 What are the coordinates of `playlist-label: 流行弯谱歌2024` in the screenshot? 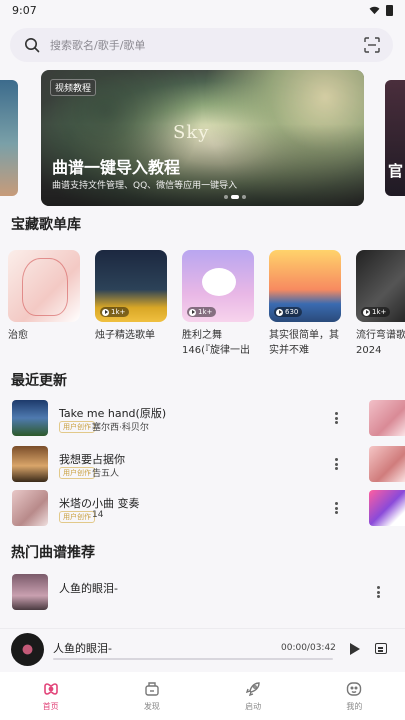 It's located at (380, 343).